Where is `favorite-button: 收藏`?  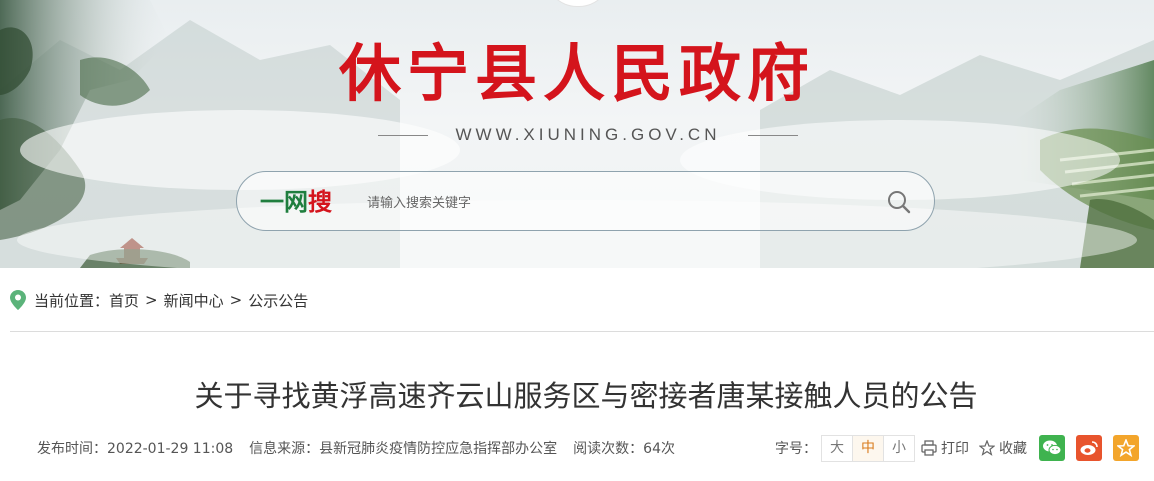 favorite-button: 收藏 is located at coordinates (1003, 448).